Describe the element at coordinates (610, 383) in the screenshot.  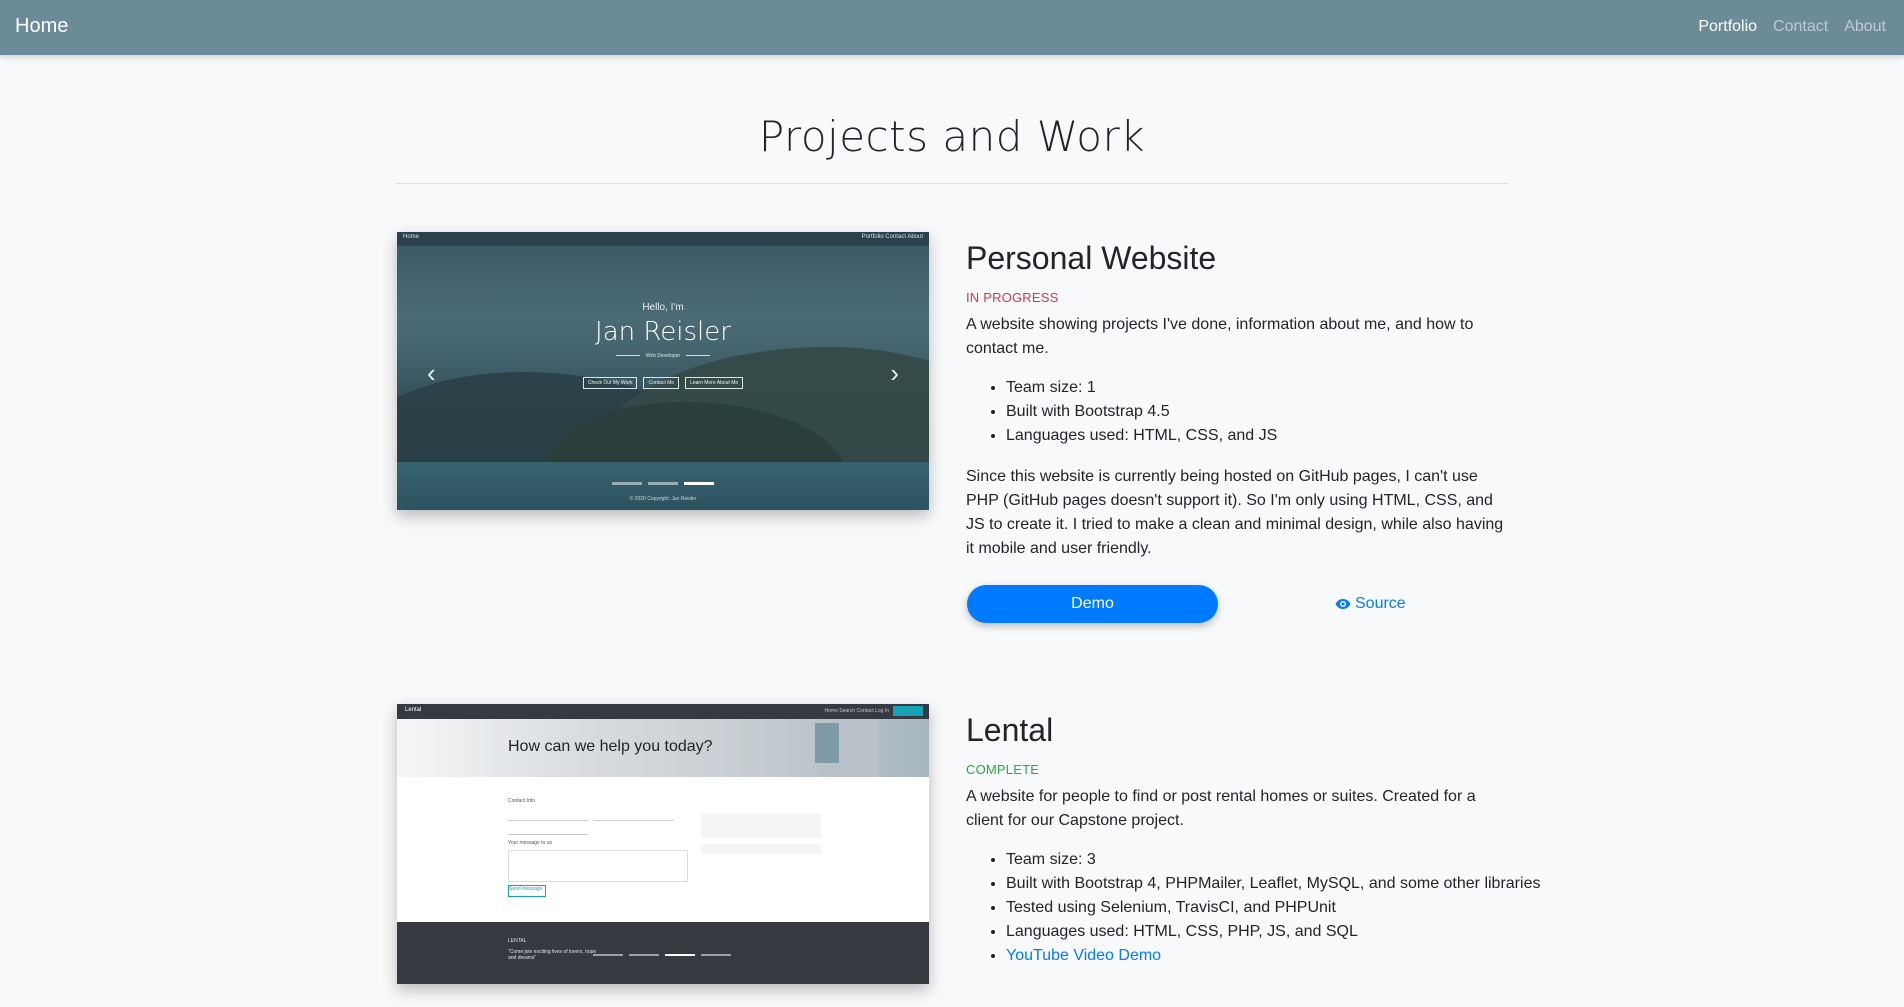
I see `preview-button: Check Out My Work` at that location.